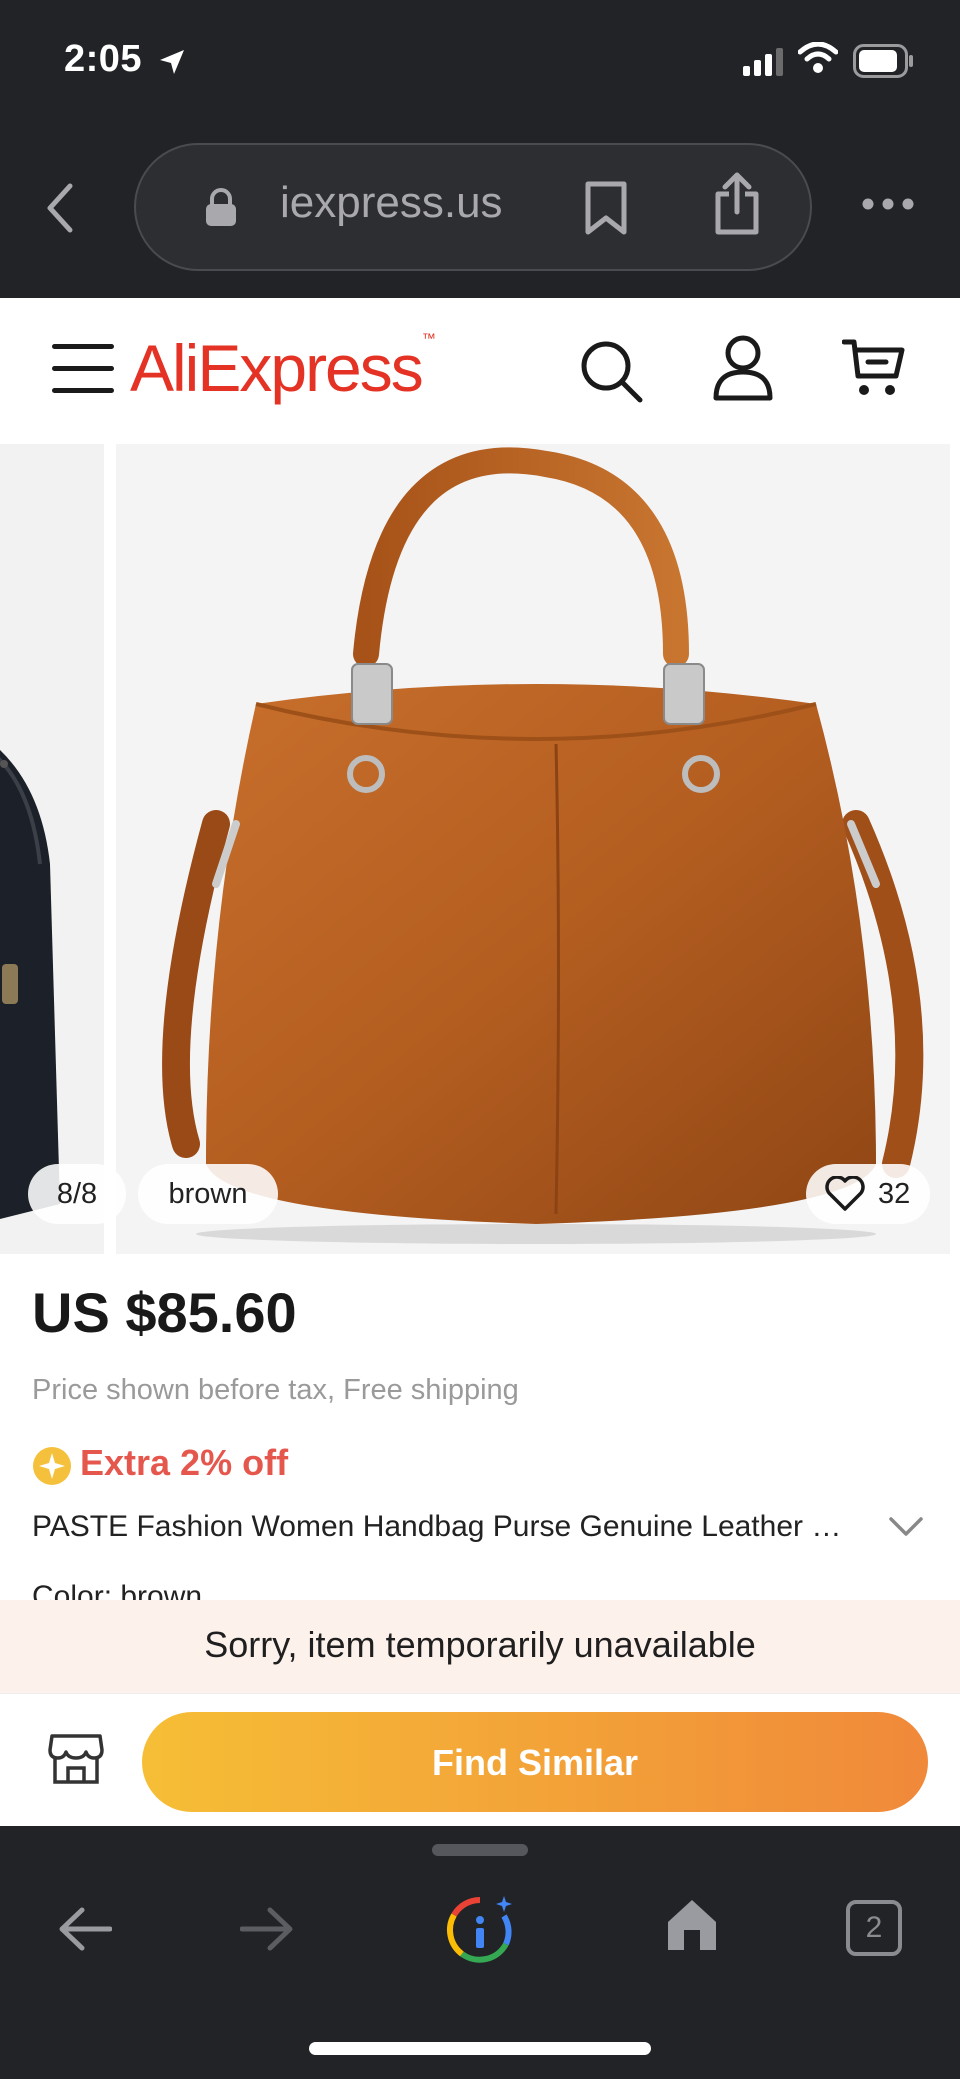 The image size is (960, 2079). Describe the element at coordinates (221, 207) in the screenshot. I see `lock-icon` at that location.